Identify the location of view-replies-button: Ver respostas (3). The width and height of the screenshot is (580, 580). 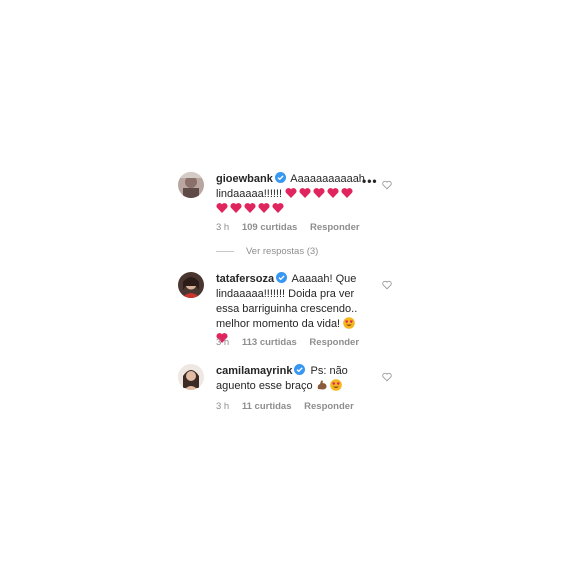
(267, 251).